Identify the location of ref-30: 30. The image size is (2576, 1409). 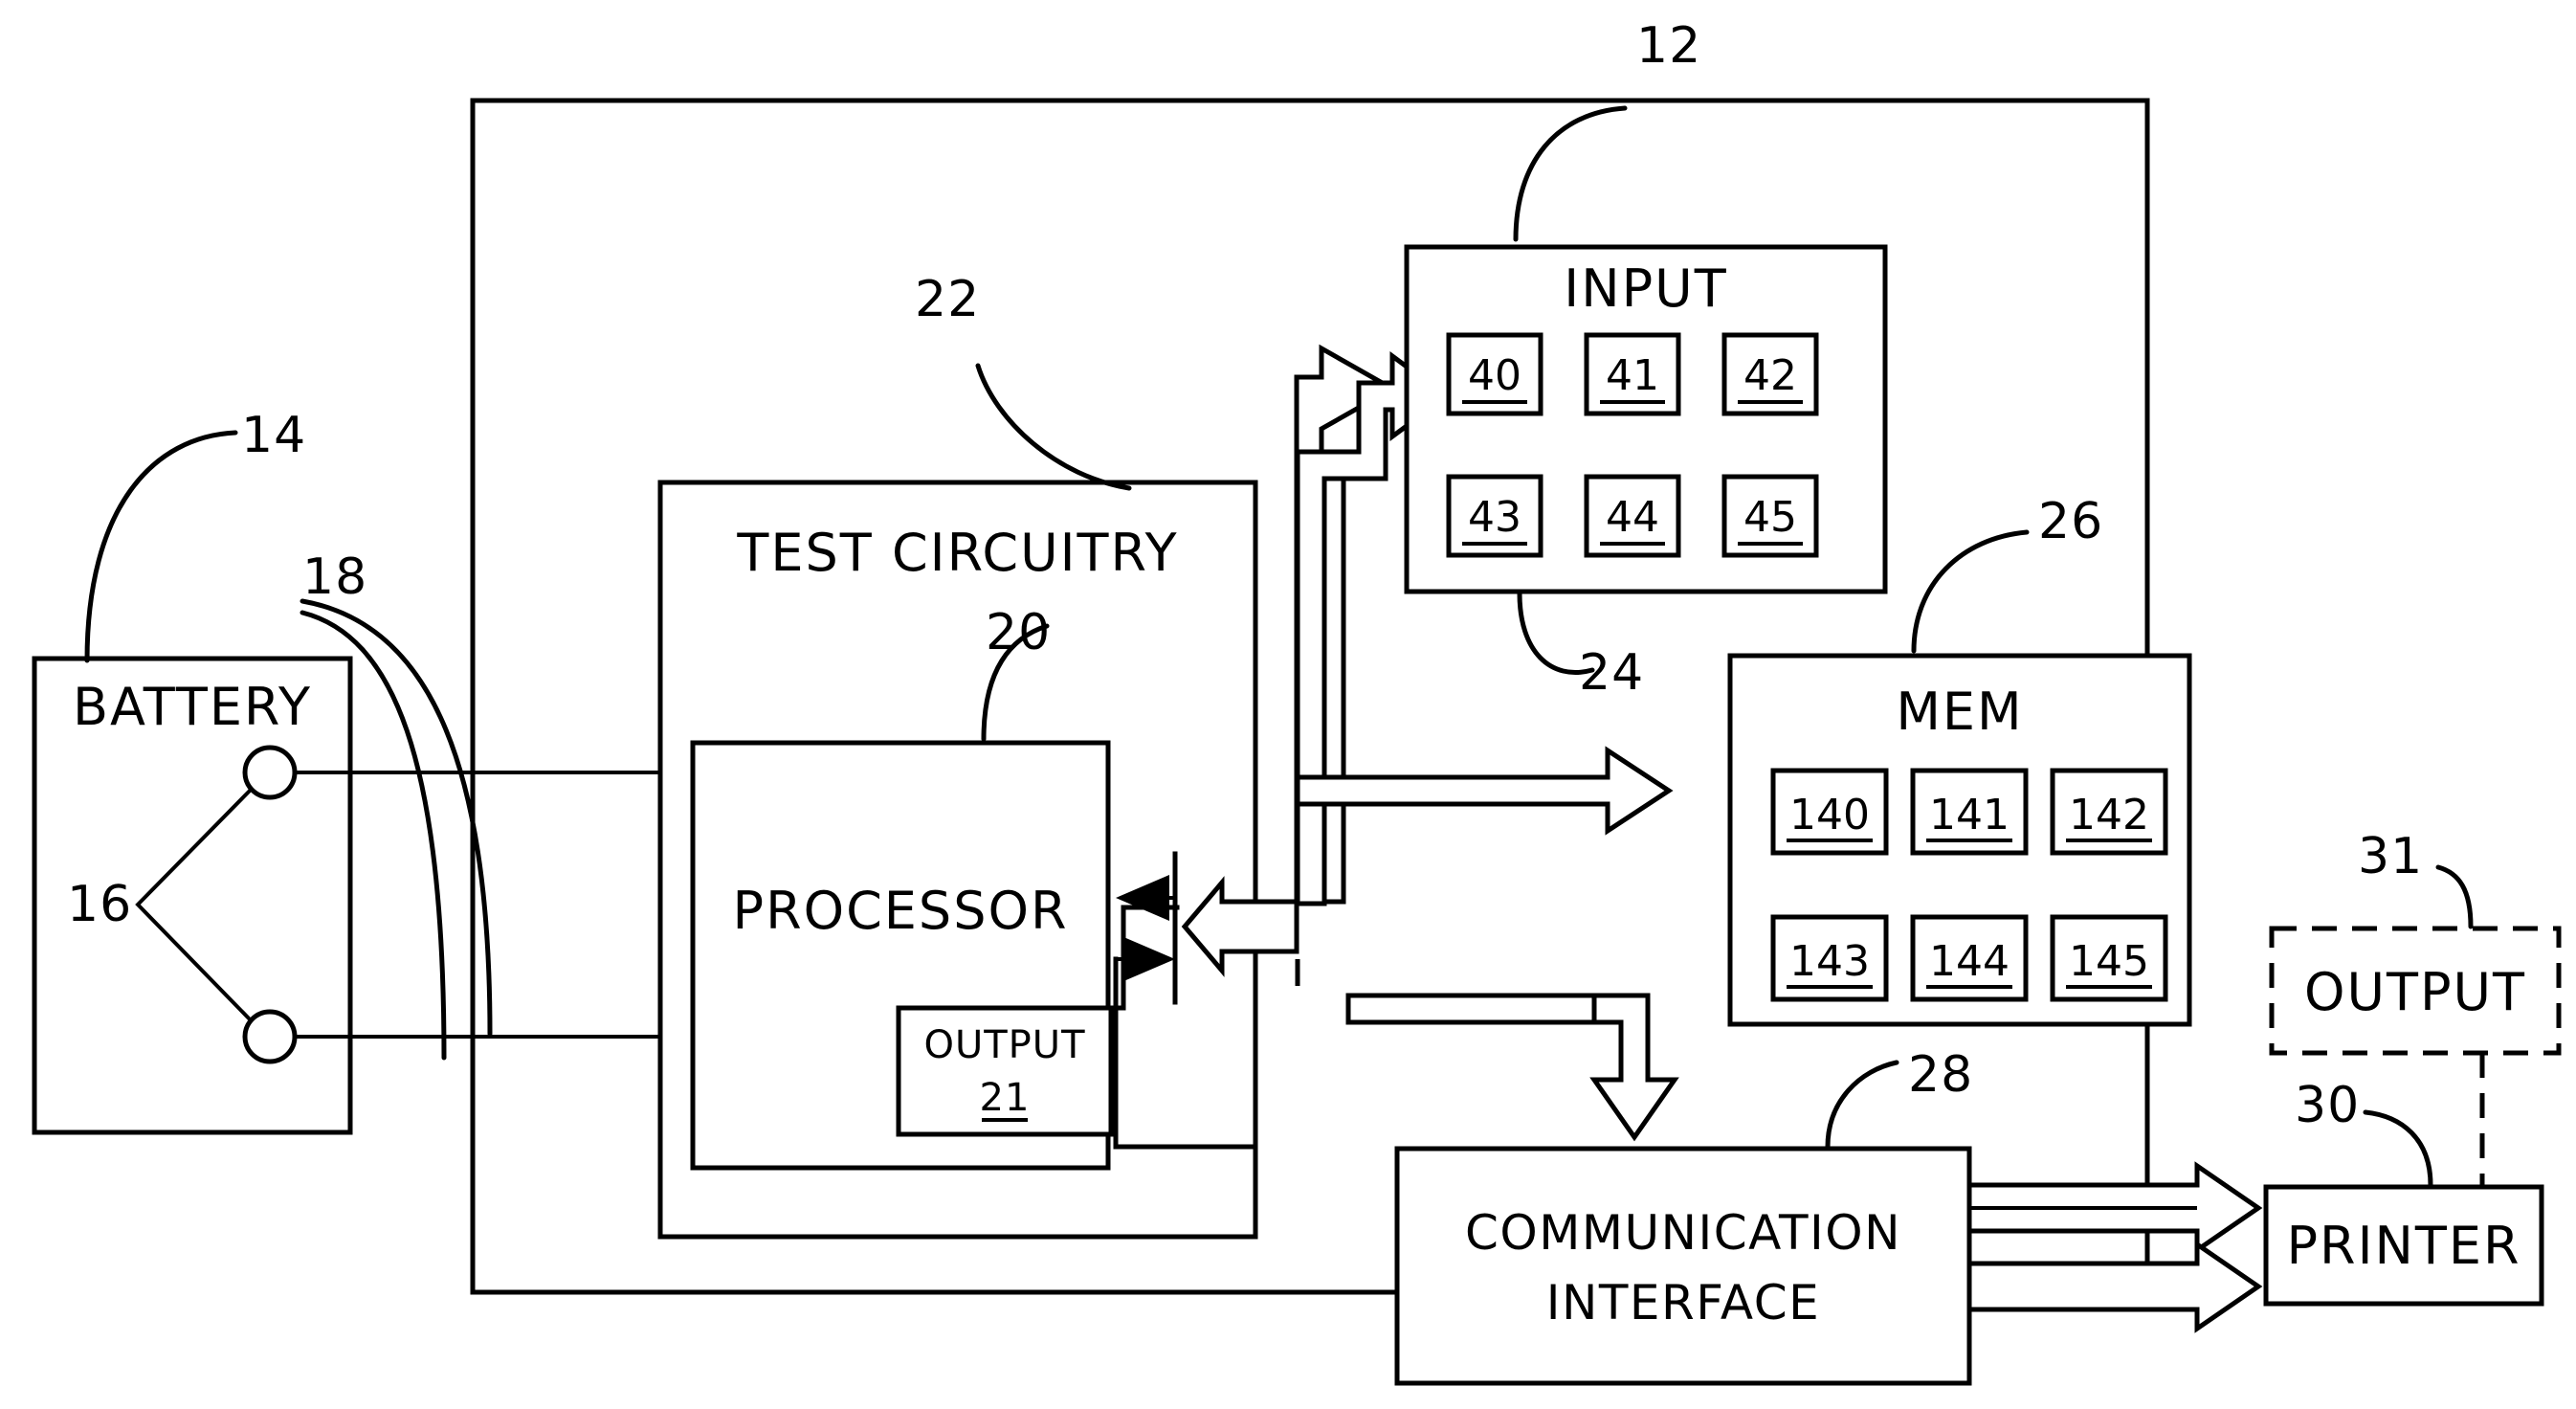
(2327, 1105).